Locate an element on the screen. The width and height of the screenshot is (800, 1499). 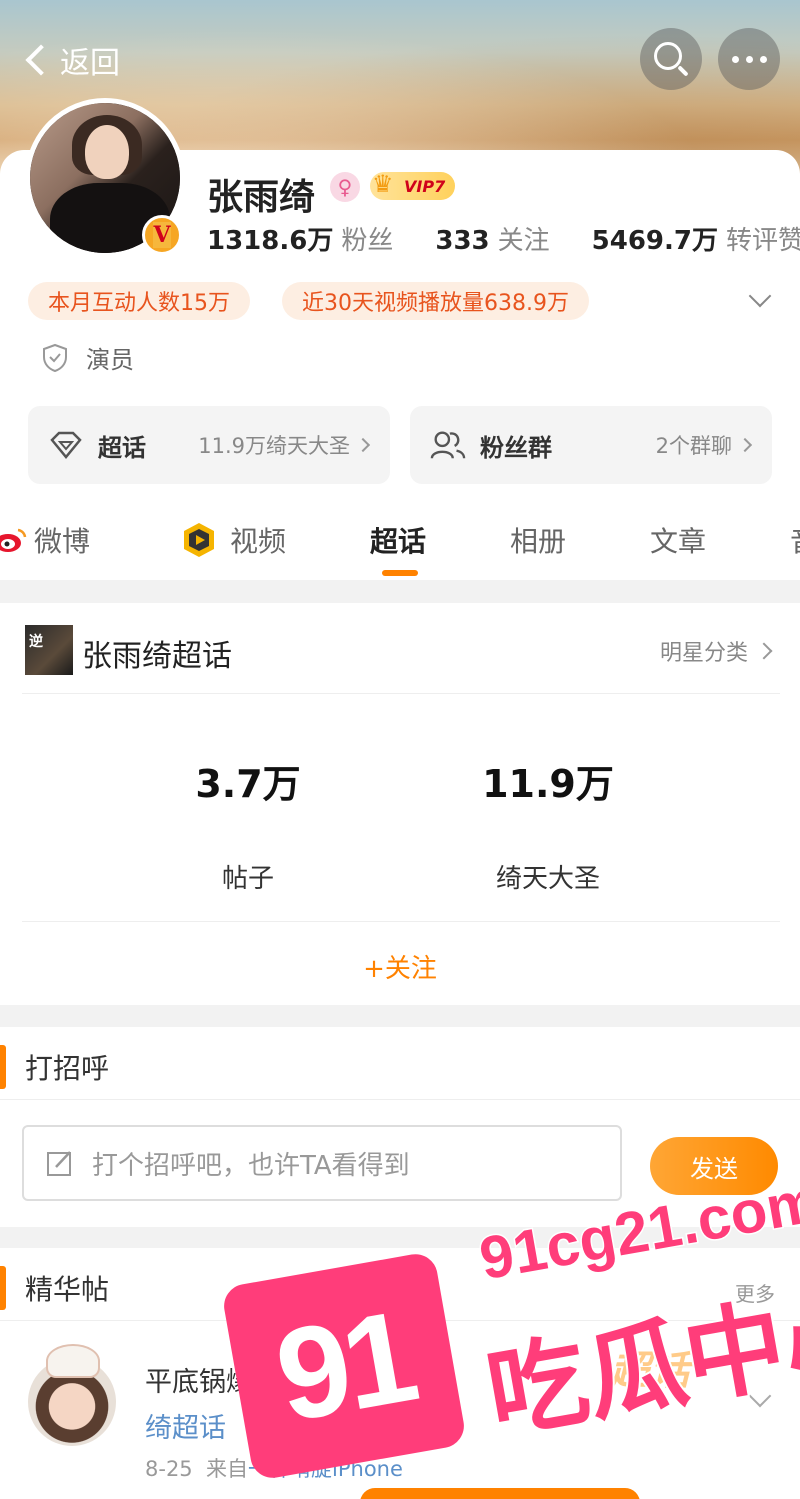
tab-chaohua: 超话 is located at coordinates (398, 540).